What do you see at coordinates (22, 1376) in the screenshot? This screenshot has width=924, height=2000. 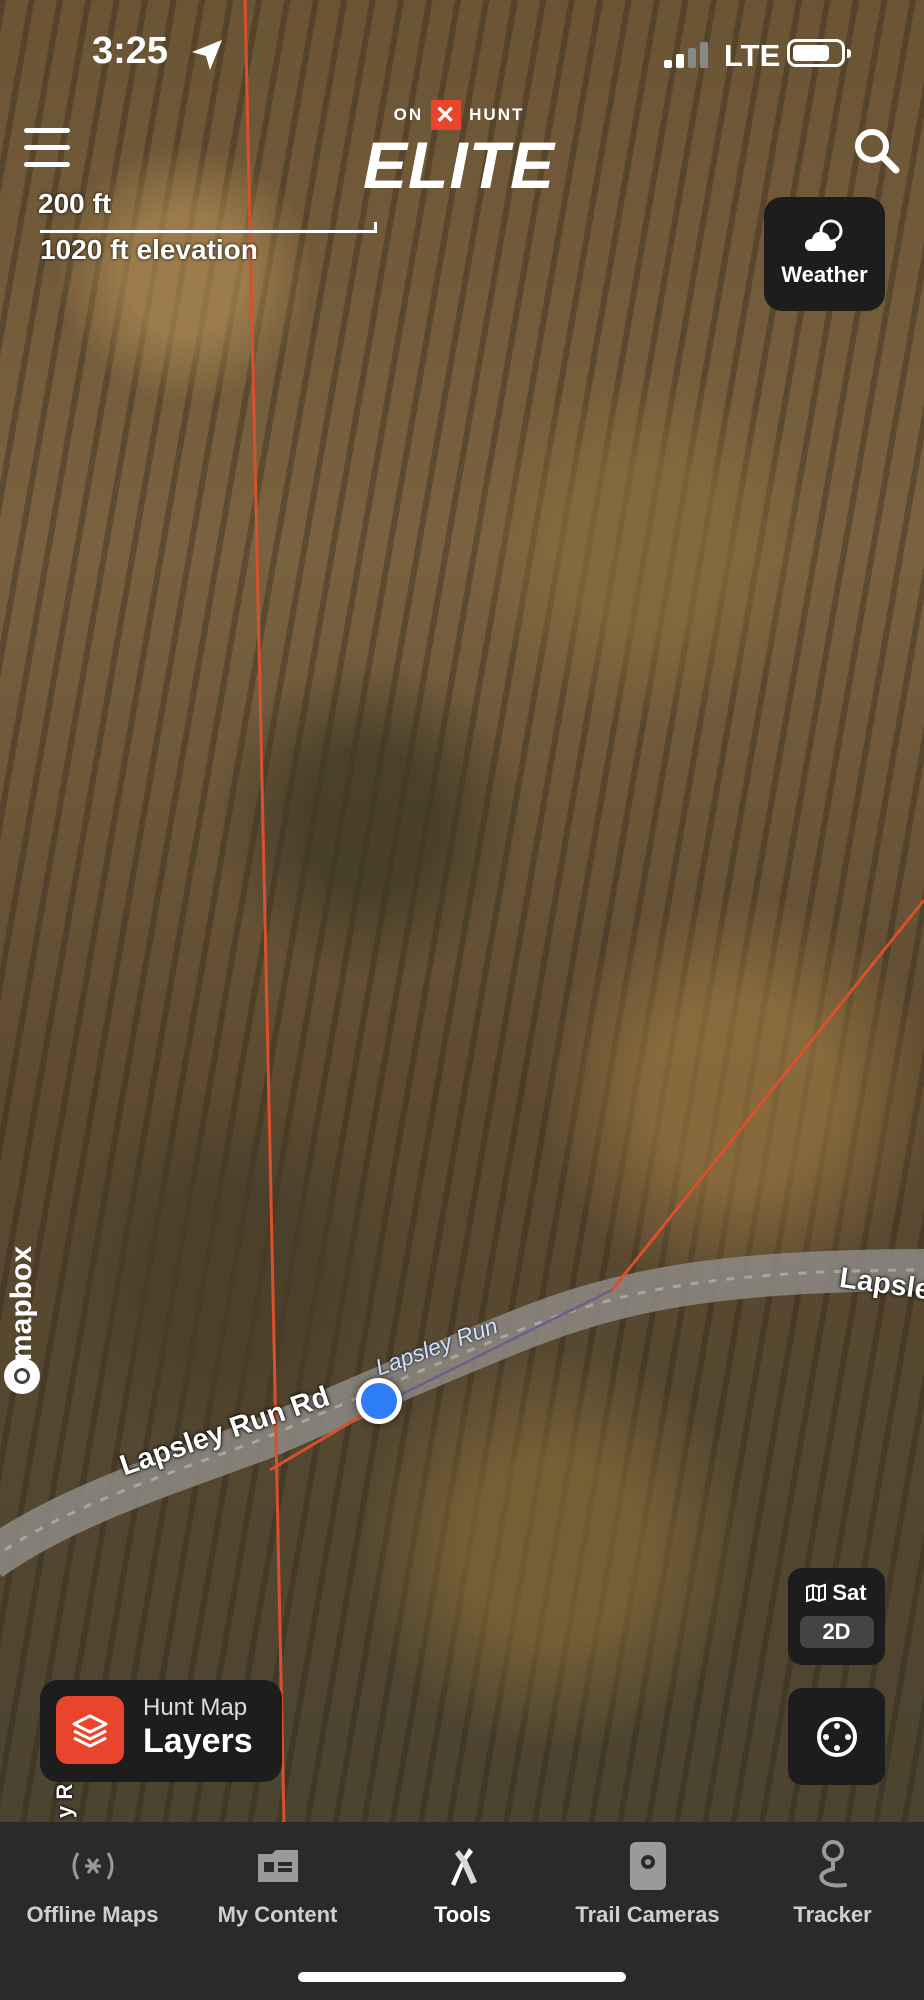 I see `mapbox-info-icon` at bounding box center [22, 1376].